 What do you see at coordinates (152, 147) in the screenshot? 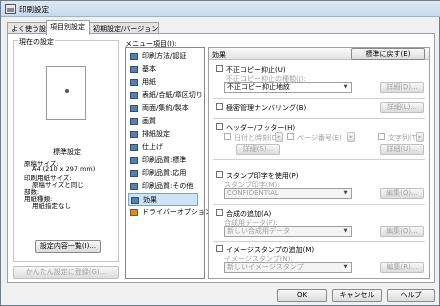
I see `menu-item-label: 仕上げ` at bounding box center [152, 147].